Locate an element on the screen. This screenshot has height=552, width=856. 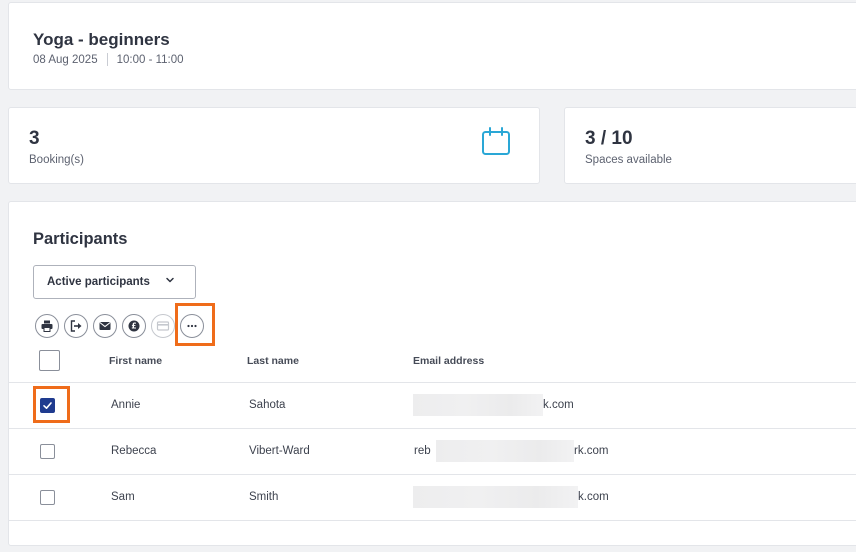
card-payment-button is located at coordinates (163, 326).